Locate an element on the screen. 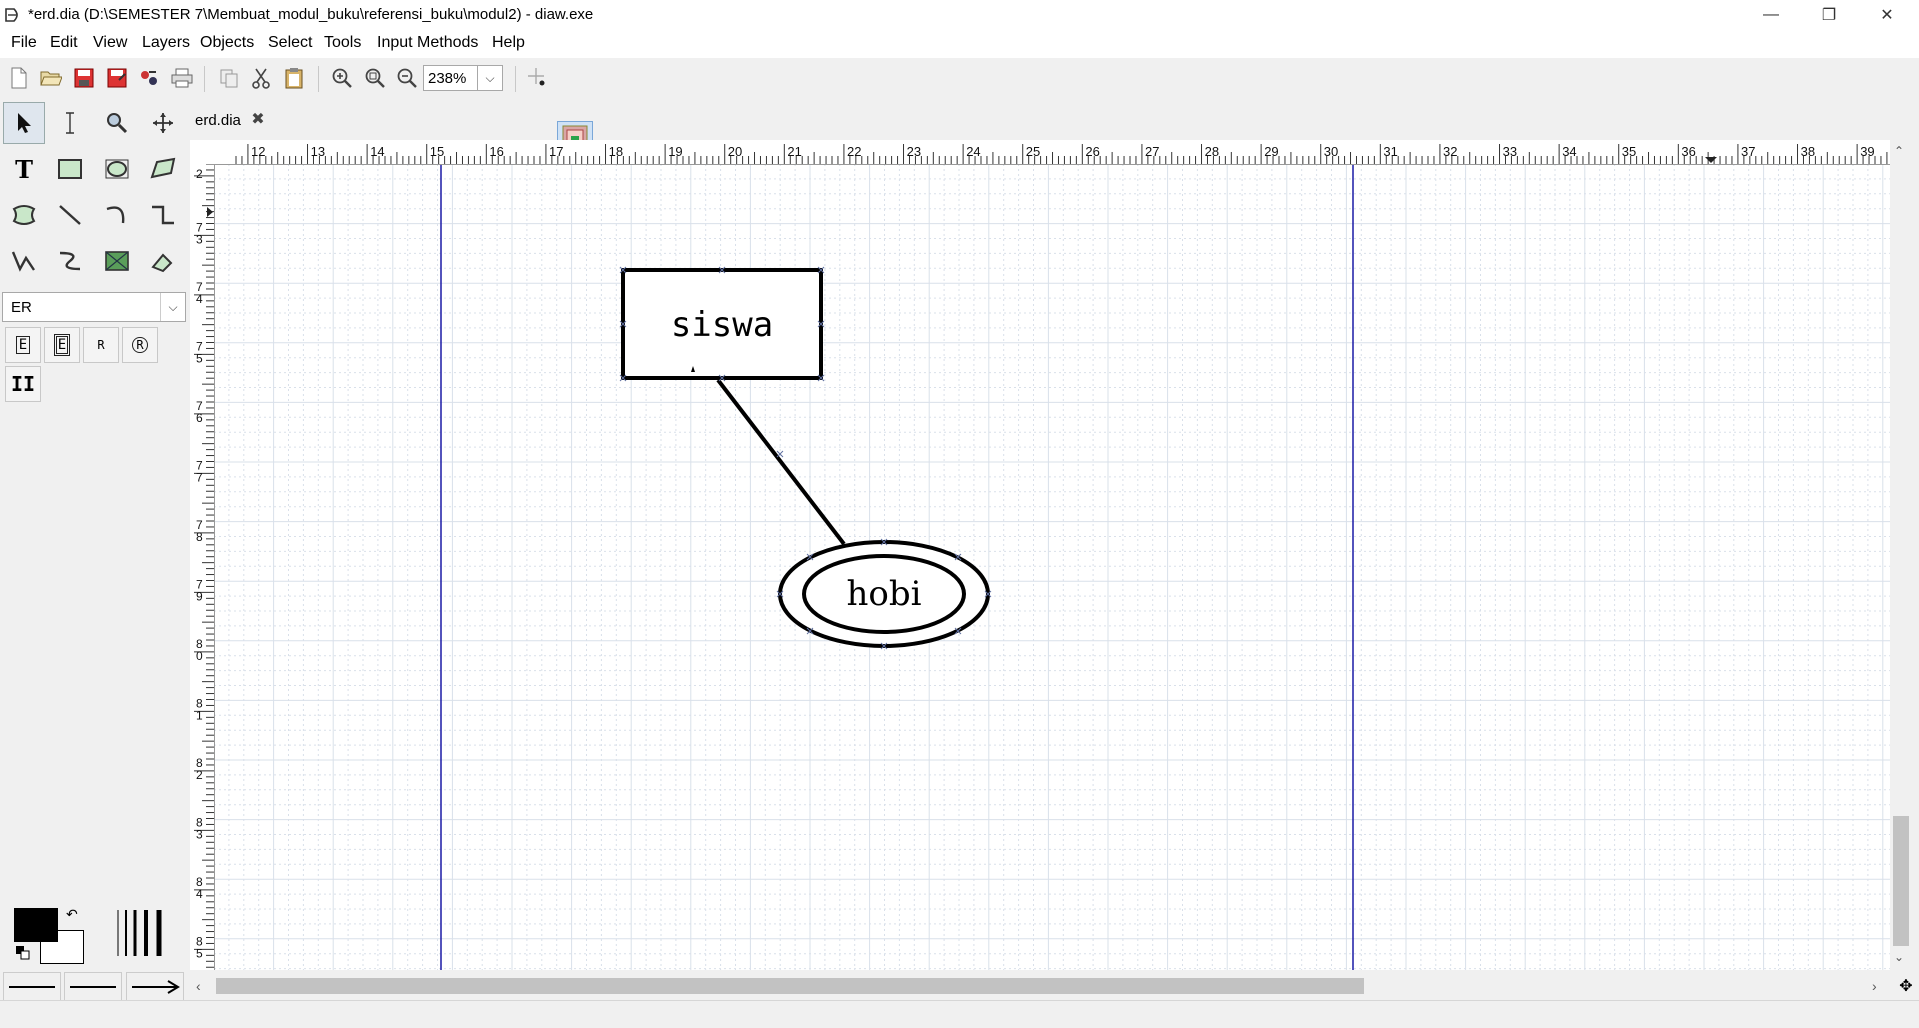 Image resolution: width=1919 pixels, height=1028 pixels. line-width-selector is located at coordinates (142, 933).